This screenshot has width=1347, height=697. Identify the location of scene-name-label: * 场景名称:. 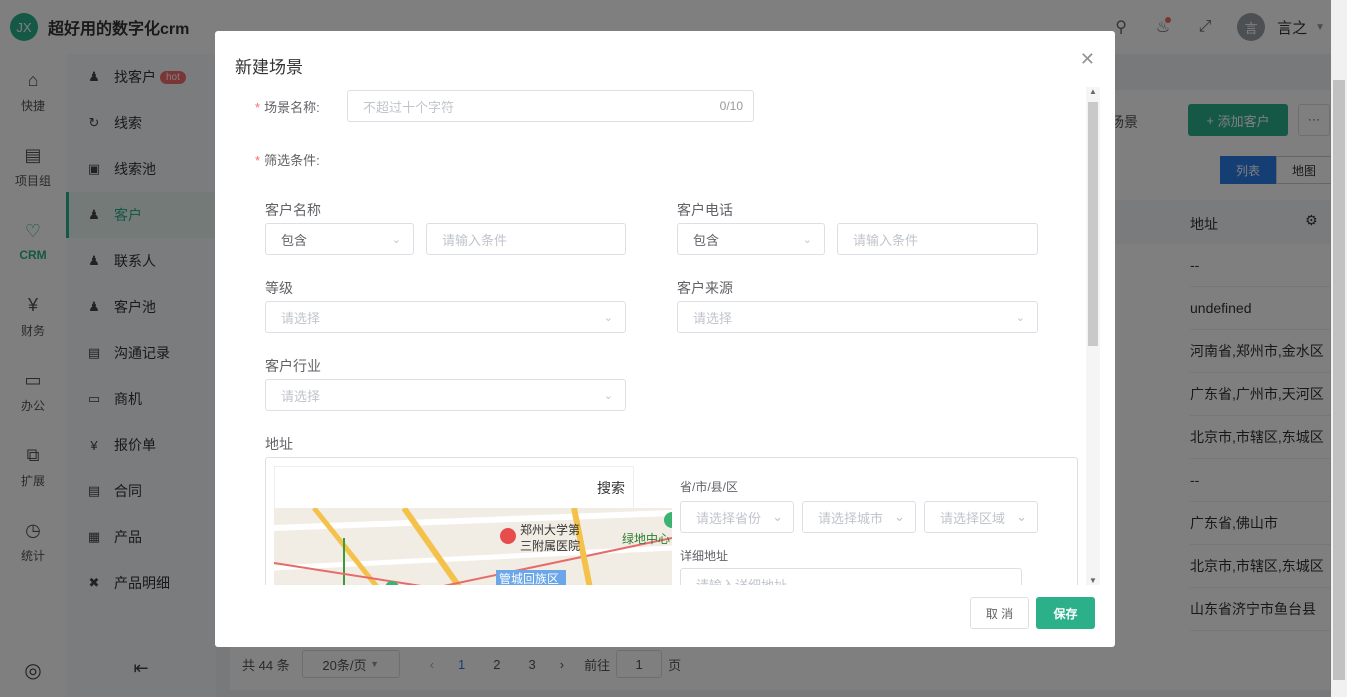
(287, 106).